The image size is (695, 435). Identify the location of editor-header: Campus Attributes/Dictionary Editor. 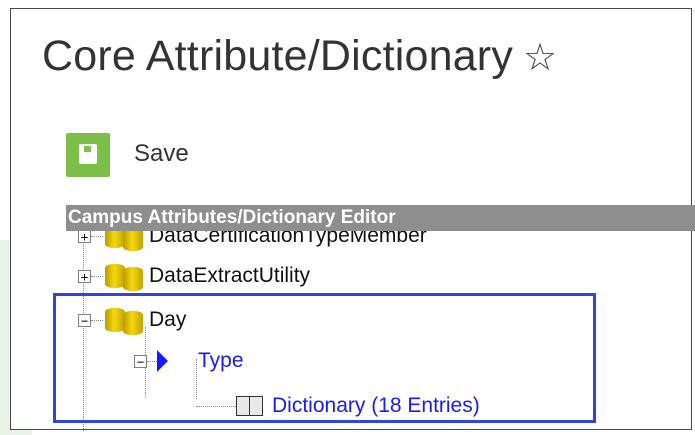
(380, 218).